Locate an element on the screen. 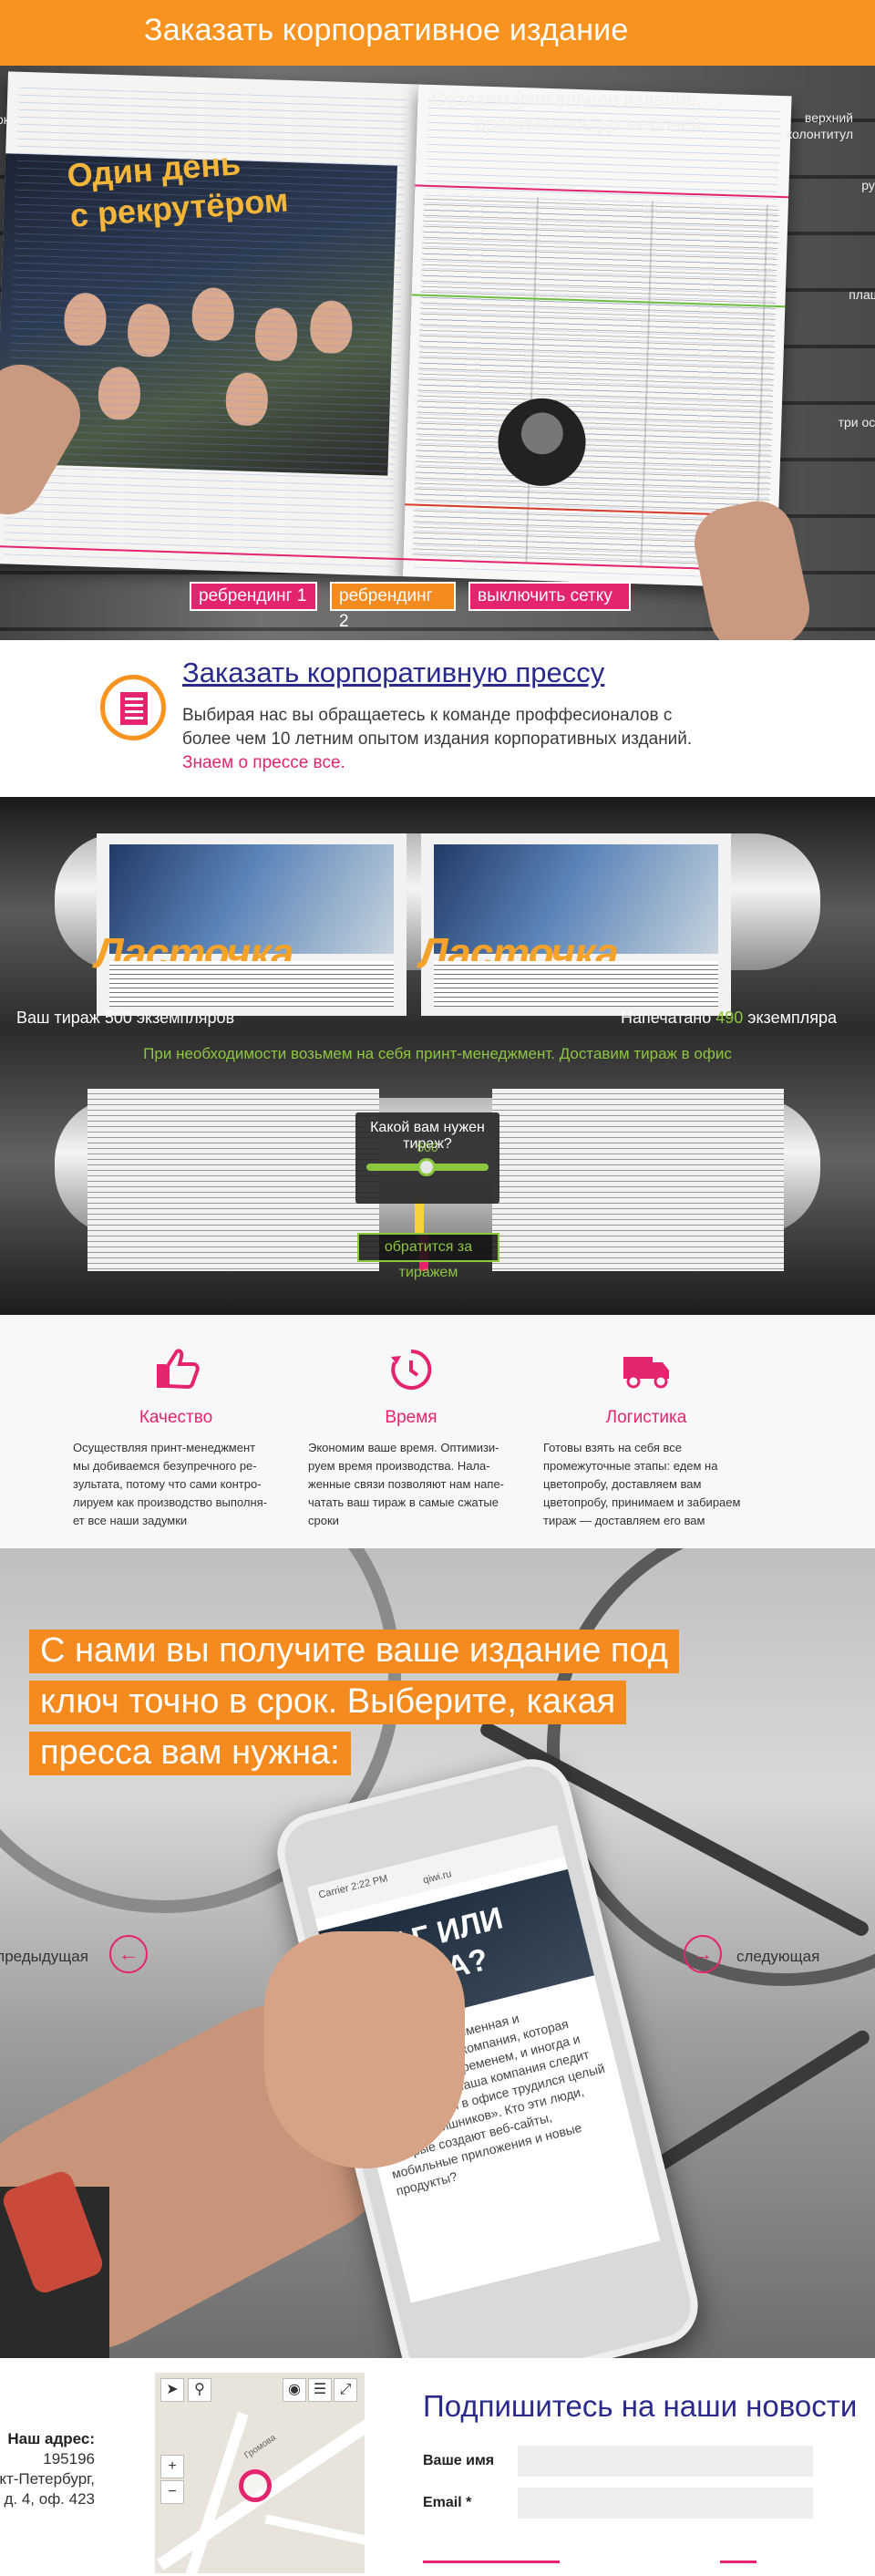  previous-slide-link: предыдущая is located at coordinates (44, 1957).